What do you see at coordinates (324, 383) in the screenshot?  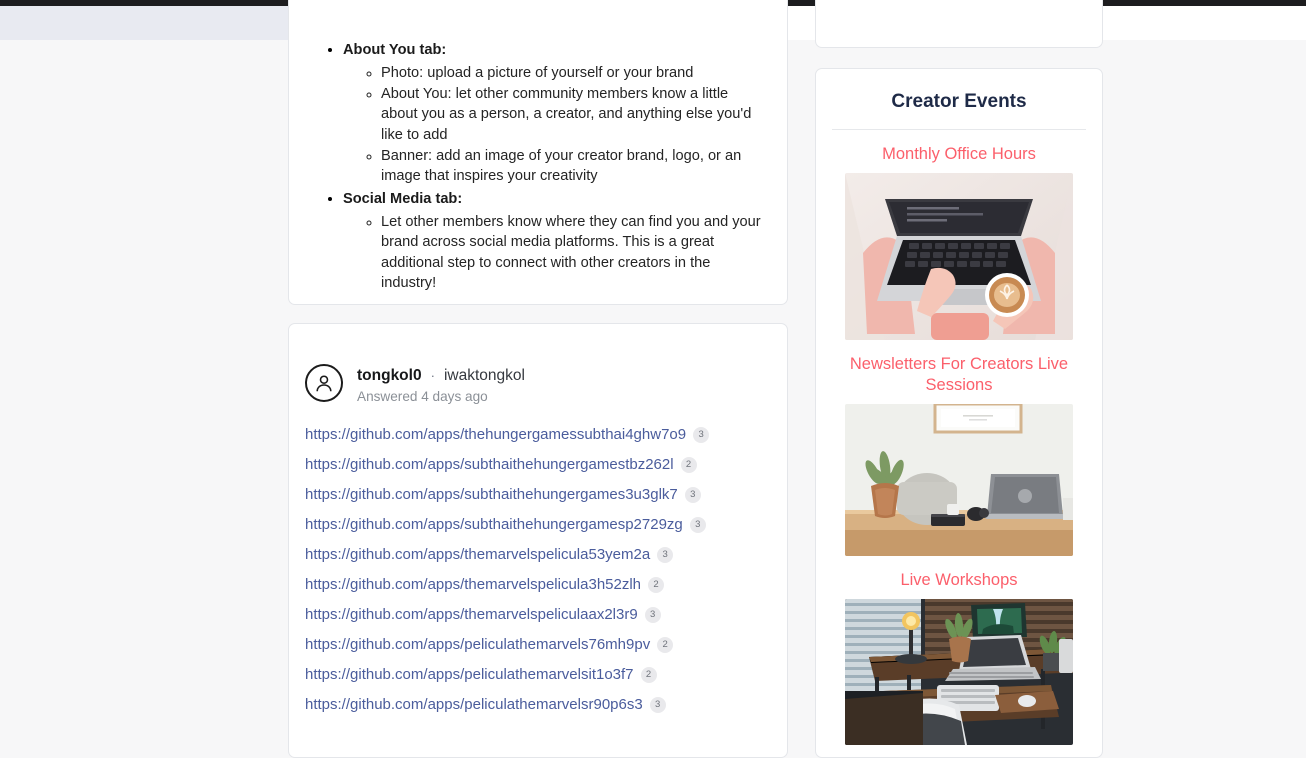 I see `user-avatar-icon` at bounding box center [324, 383].